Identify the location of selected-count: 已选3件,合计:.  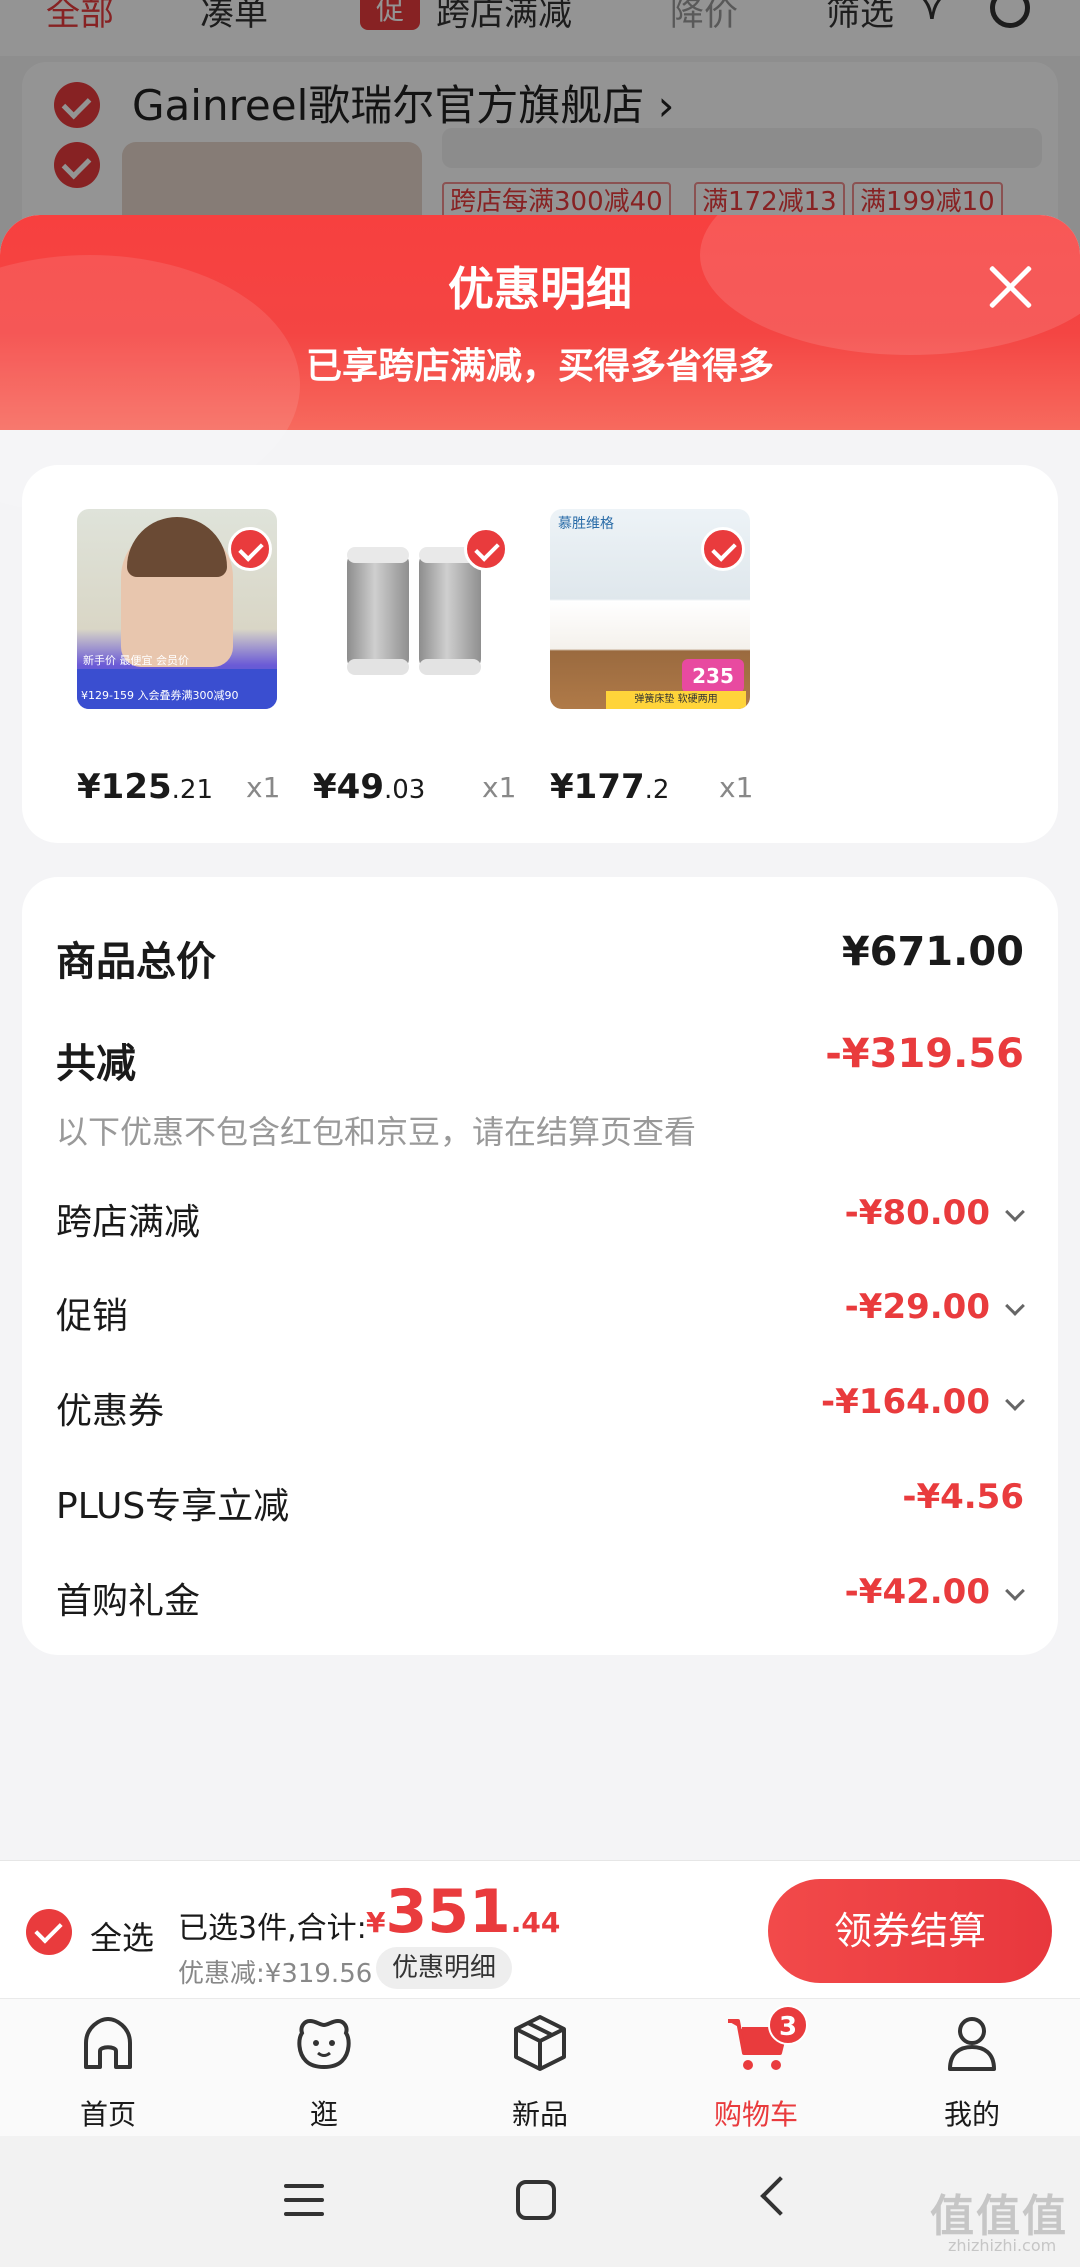
(272, 1928).